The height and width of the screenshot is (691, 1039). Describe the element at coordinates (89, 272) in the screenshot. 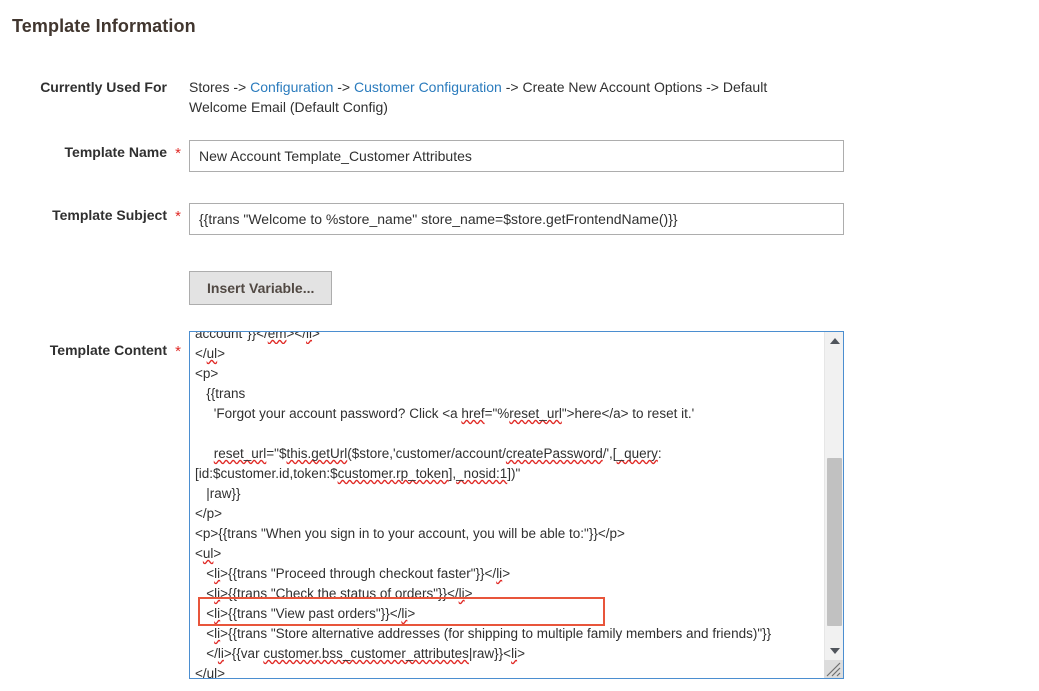

I see `insert-variable-label-spacer` at that location.